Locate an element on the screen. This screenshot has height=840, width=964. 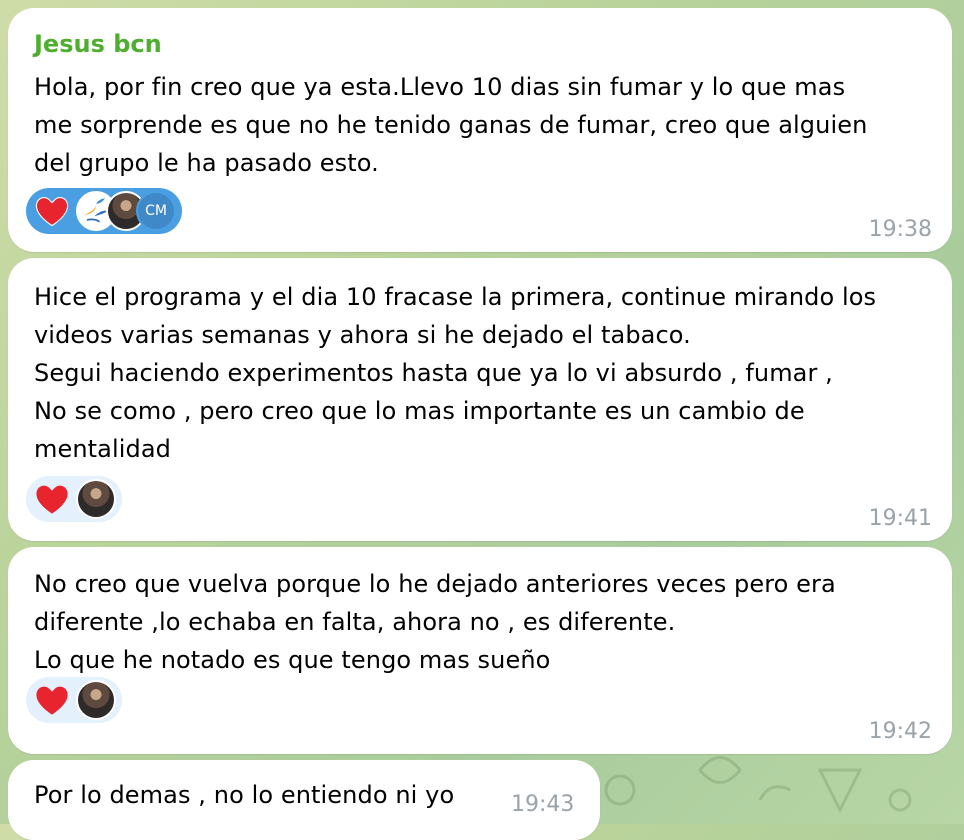
message-time: 19:41 is located at coordinates (900, 518).